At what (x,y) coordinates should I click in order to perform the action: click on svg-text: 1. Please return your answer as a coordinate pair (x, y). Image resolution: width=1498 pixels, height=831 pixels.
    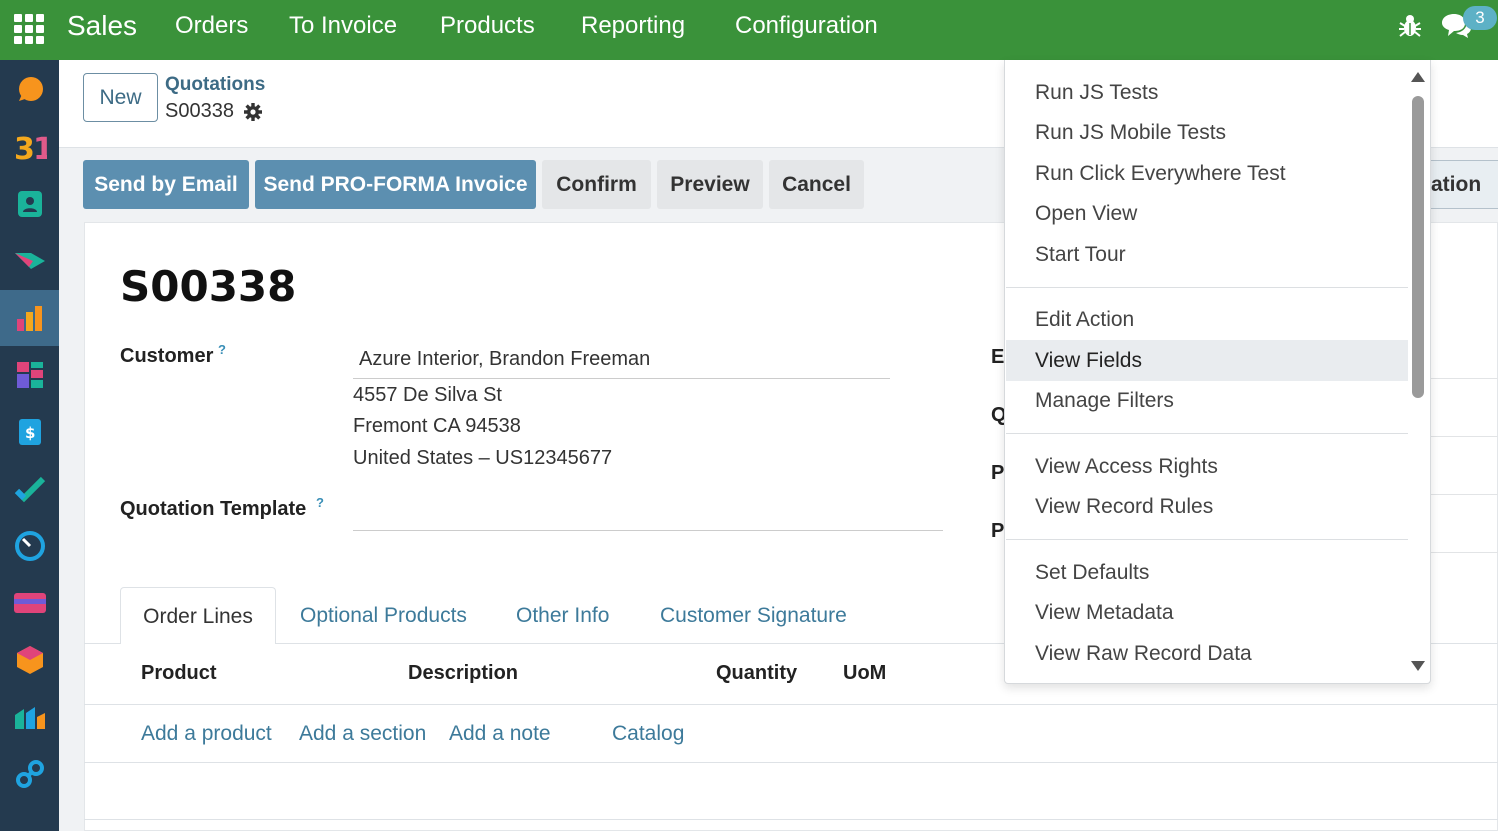
    Looking at the image, I should click on (40, 147).